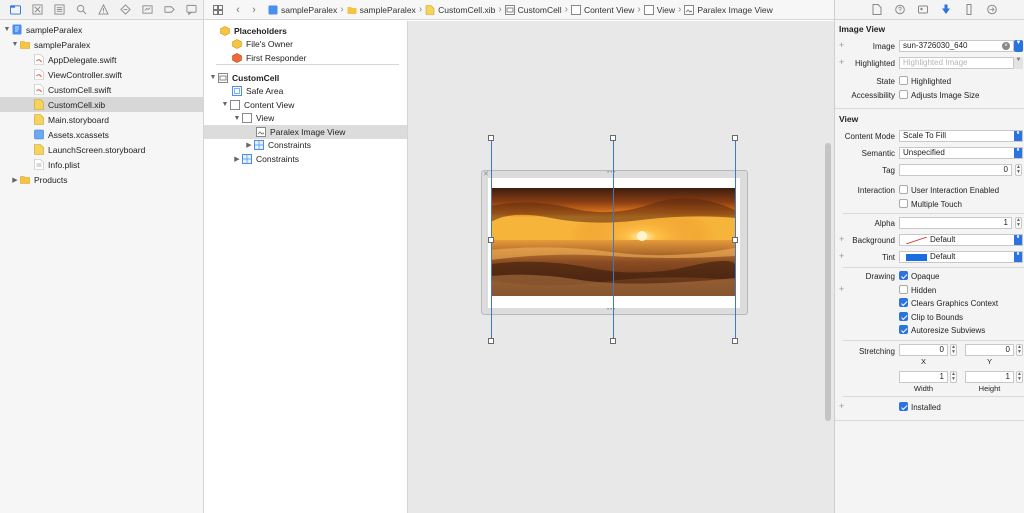 Image resolution: width=1024 pixels, height=513 pixels. What do you see at coordinates (101, 164) in the screenshot?
I see `tree-row-file: Info.plist` at bounding box center [101, 164].